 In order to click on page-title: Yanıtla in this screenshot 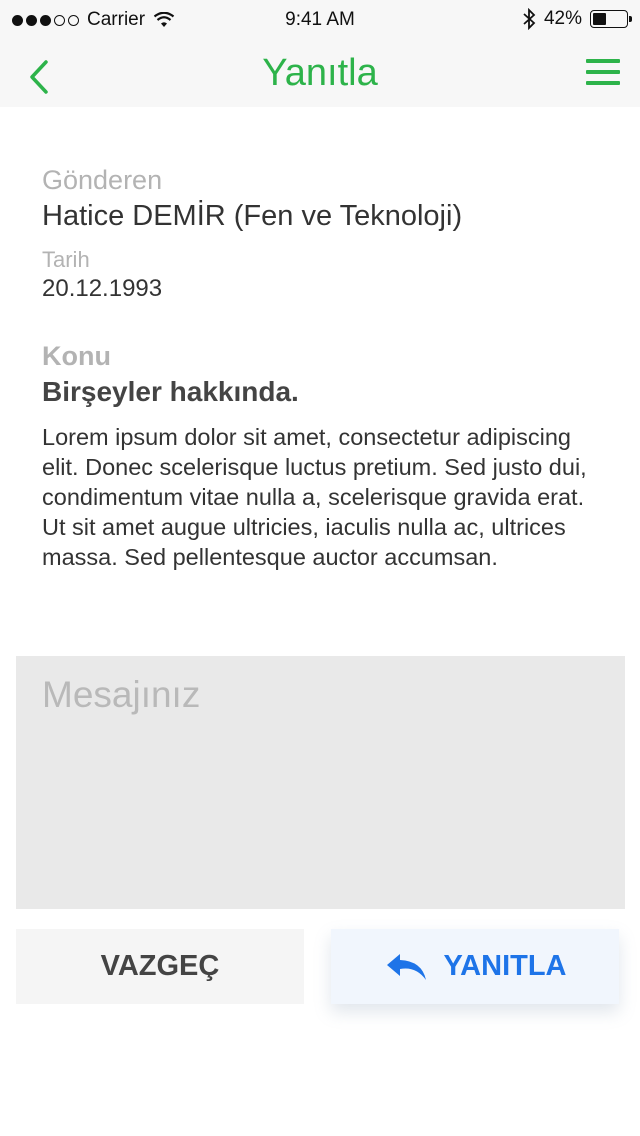, I will do `click(320, 73)`.